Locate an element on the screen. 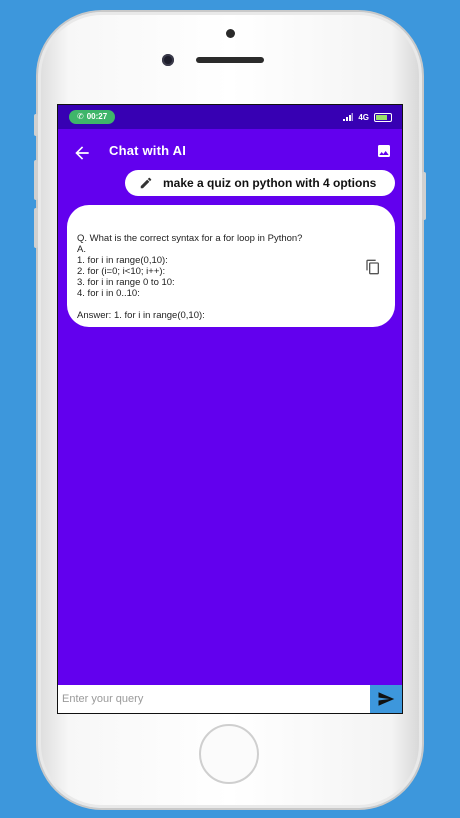 This screenshot has height=818, width=460. page-title: Chat with AI is located at coordinates (148, 150).